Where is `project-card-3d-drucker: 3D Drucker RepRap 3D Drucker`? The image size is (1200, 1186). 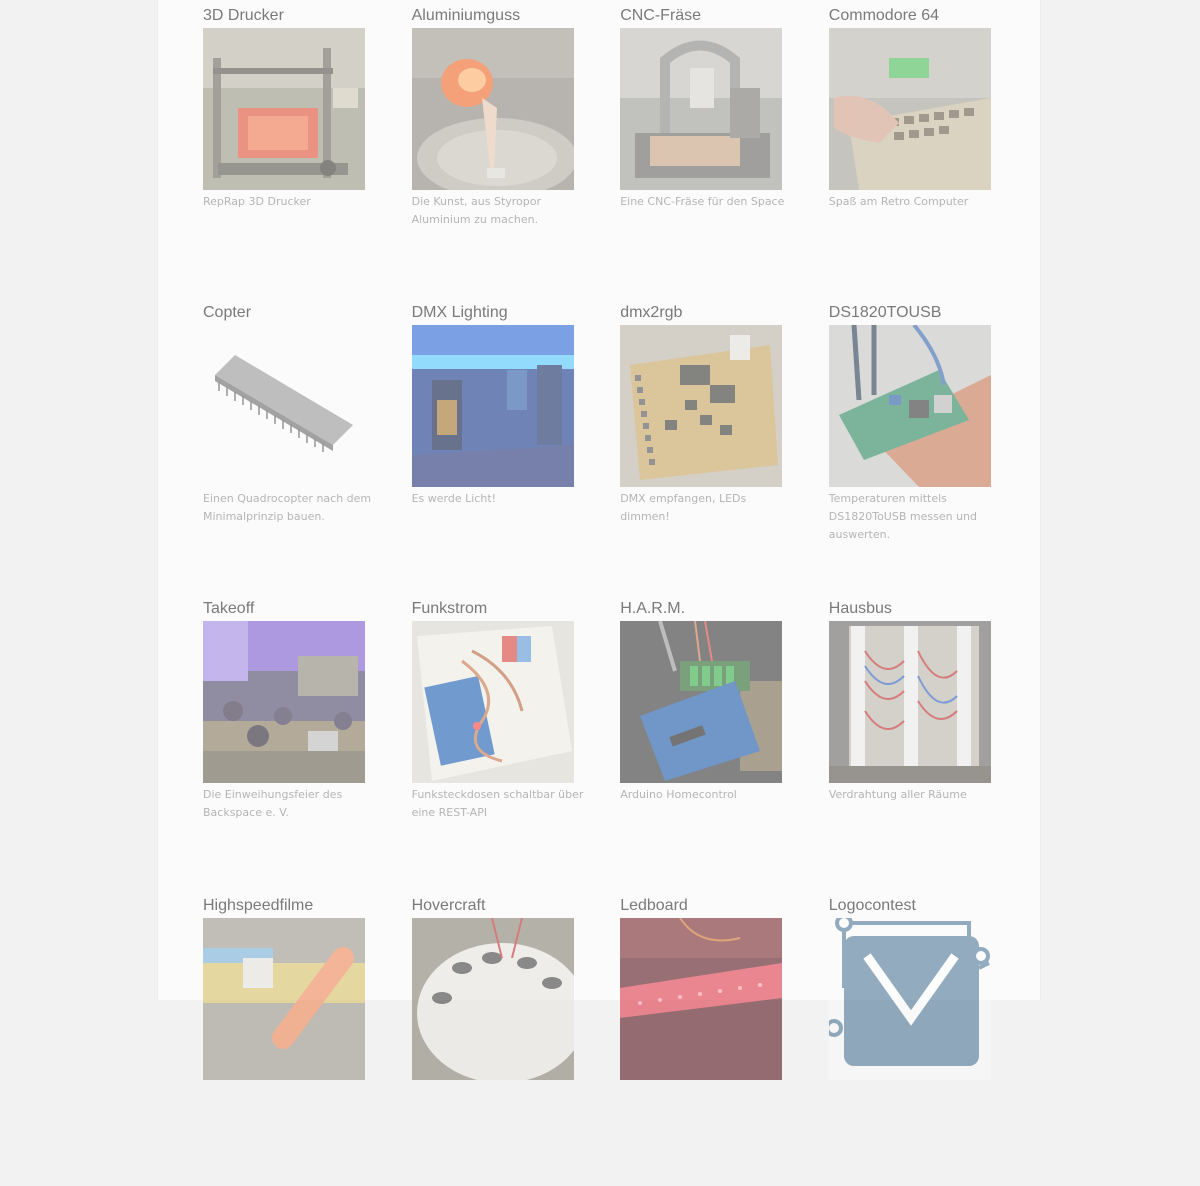
project-card-3d-drucker: 3D Drucker RepRap 3D Drucker is located at coordinates (285, 148).